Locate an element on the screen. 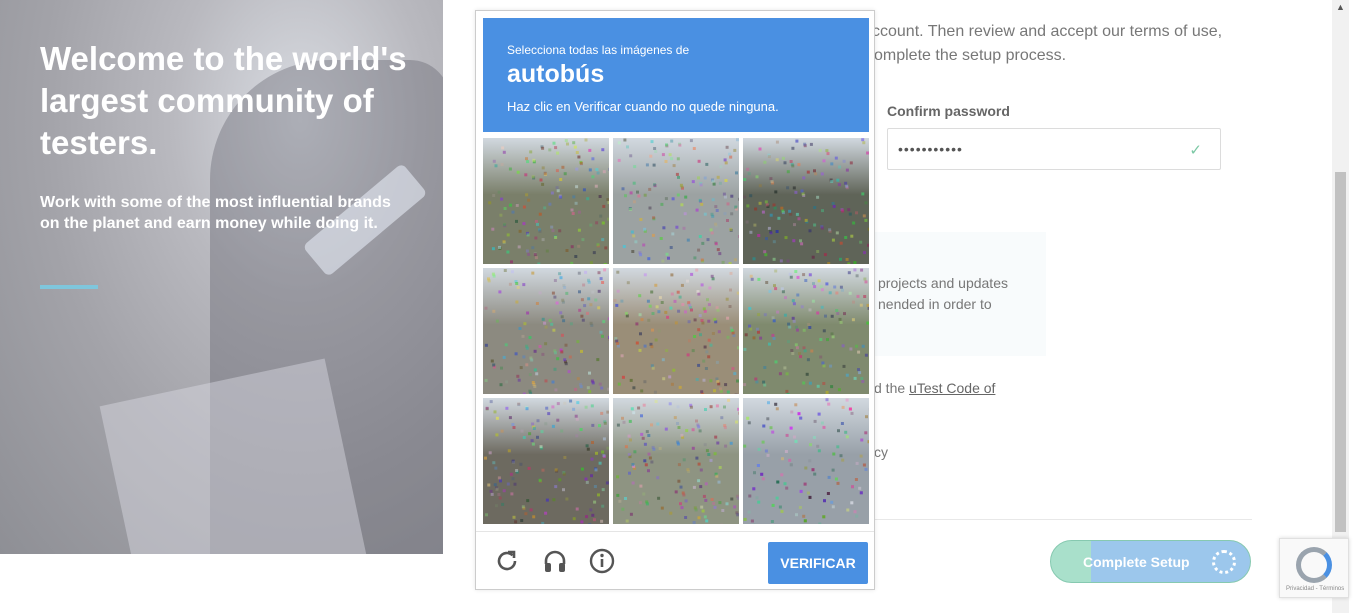 Image resolution: width=1366 pixels, height=613 pixels. captcha-tile-school-bus-parking is located at coordinates (546, 331).